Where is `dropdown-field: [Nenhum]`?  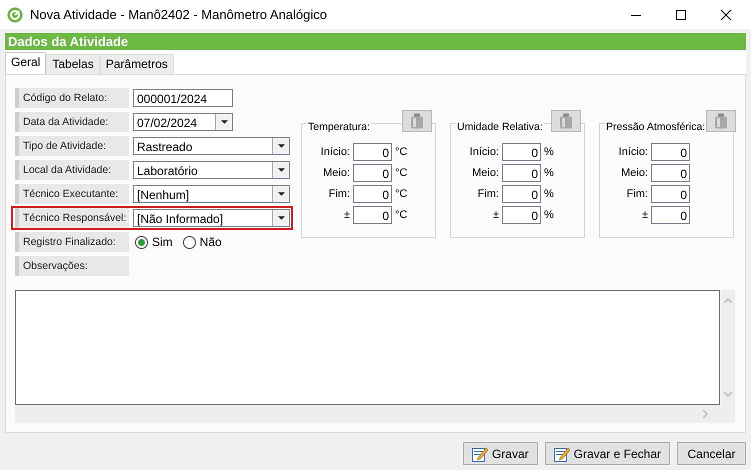
dropdown-field: [Nenhum] is located at coordinates (211, 194).